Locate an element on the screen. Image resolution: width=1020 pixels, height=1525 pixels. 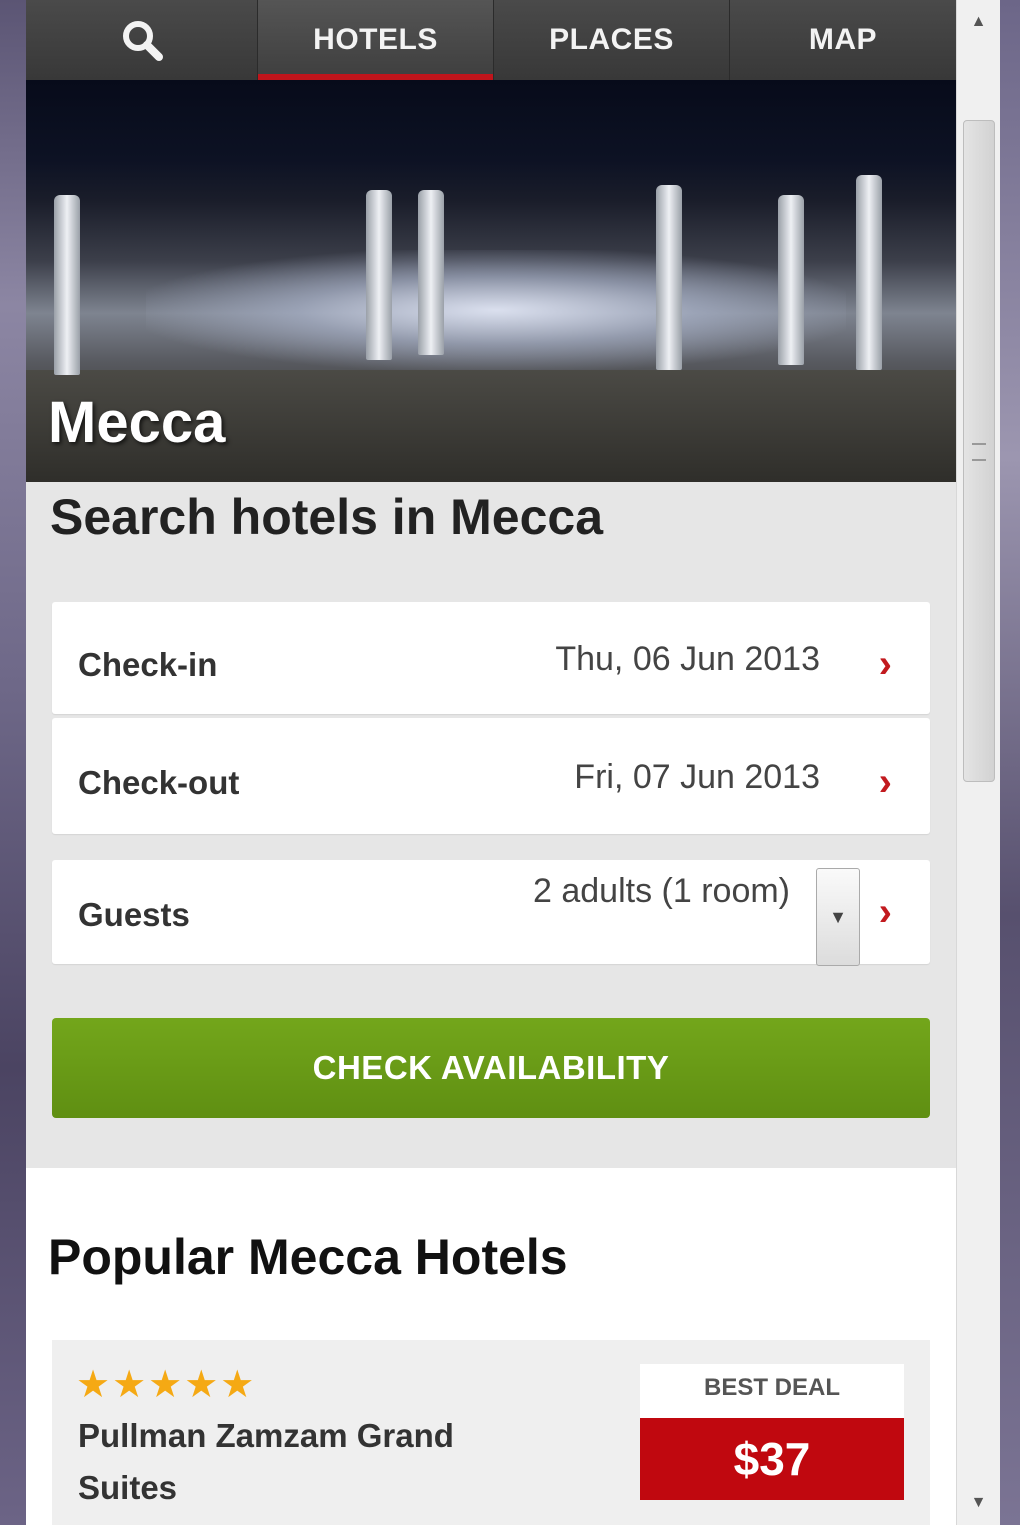
popular-heading: Popular Mecca Hotels is located at coordinates (308, 1257).